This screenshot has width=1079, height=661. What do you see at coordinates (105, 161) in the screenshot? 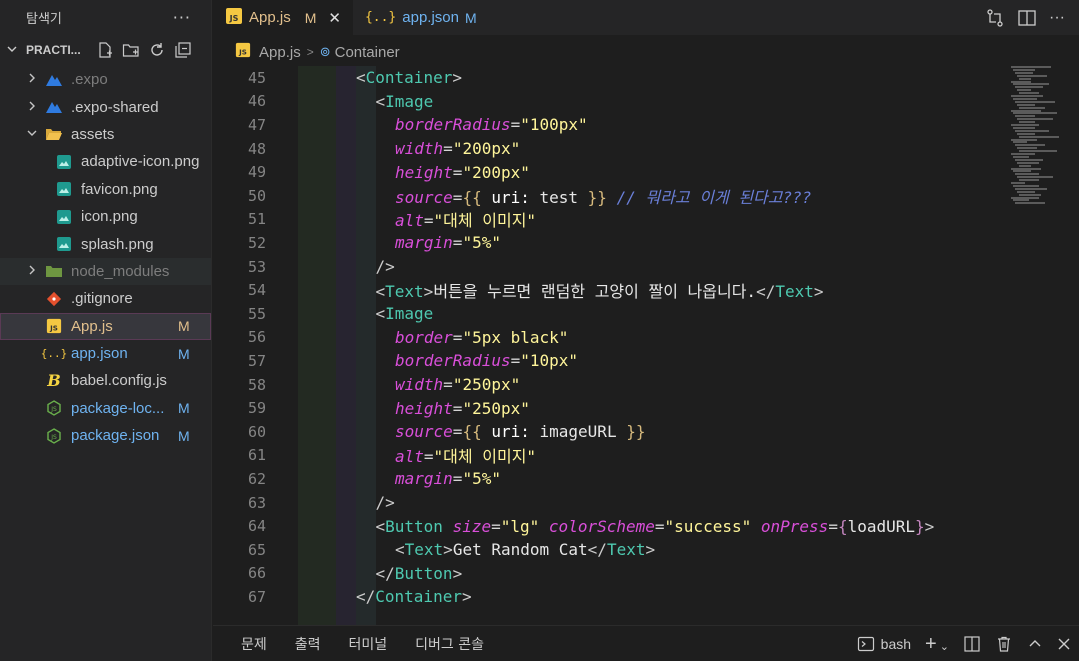
I see `tree-item: adaptive-icon.png` at bounding box center [105, 161].